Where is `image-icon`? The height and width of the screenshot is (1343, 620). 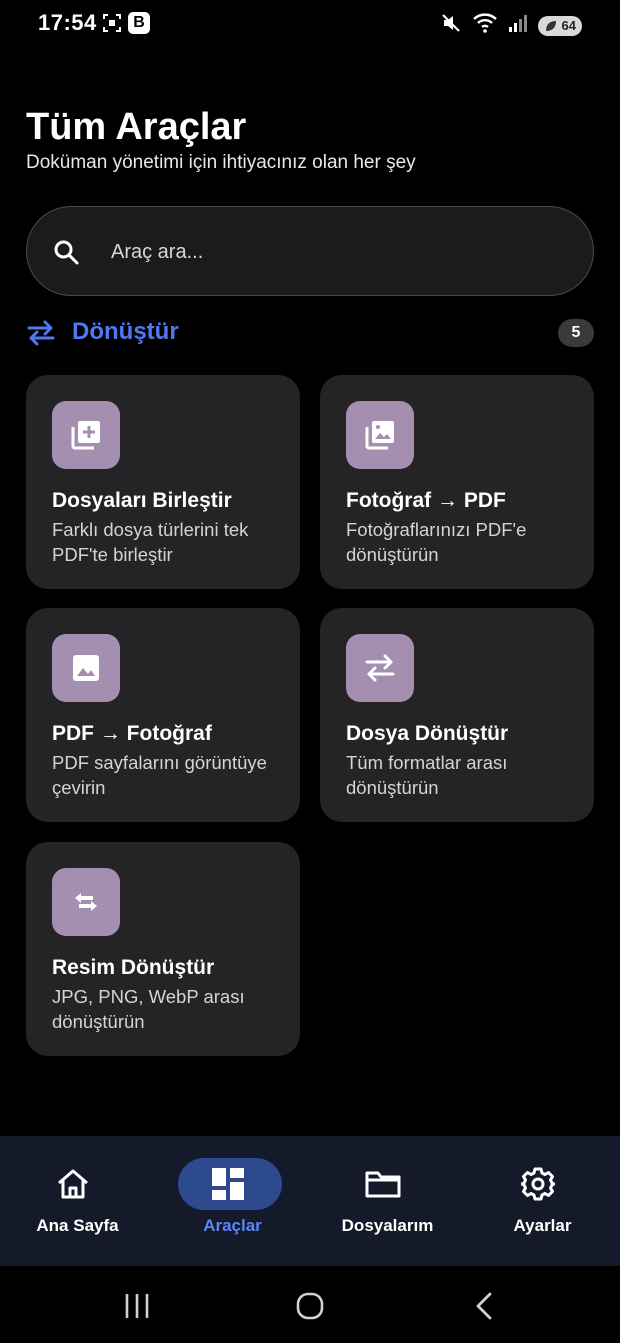 image-icon is located at coordinates (86, 668).